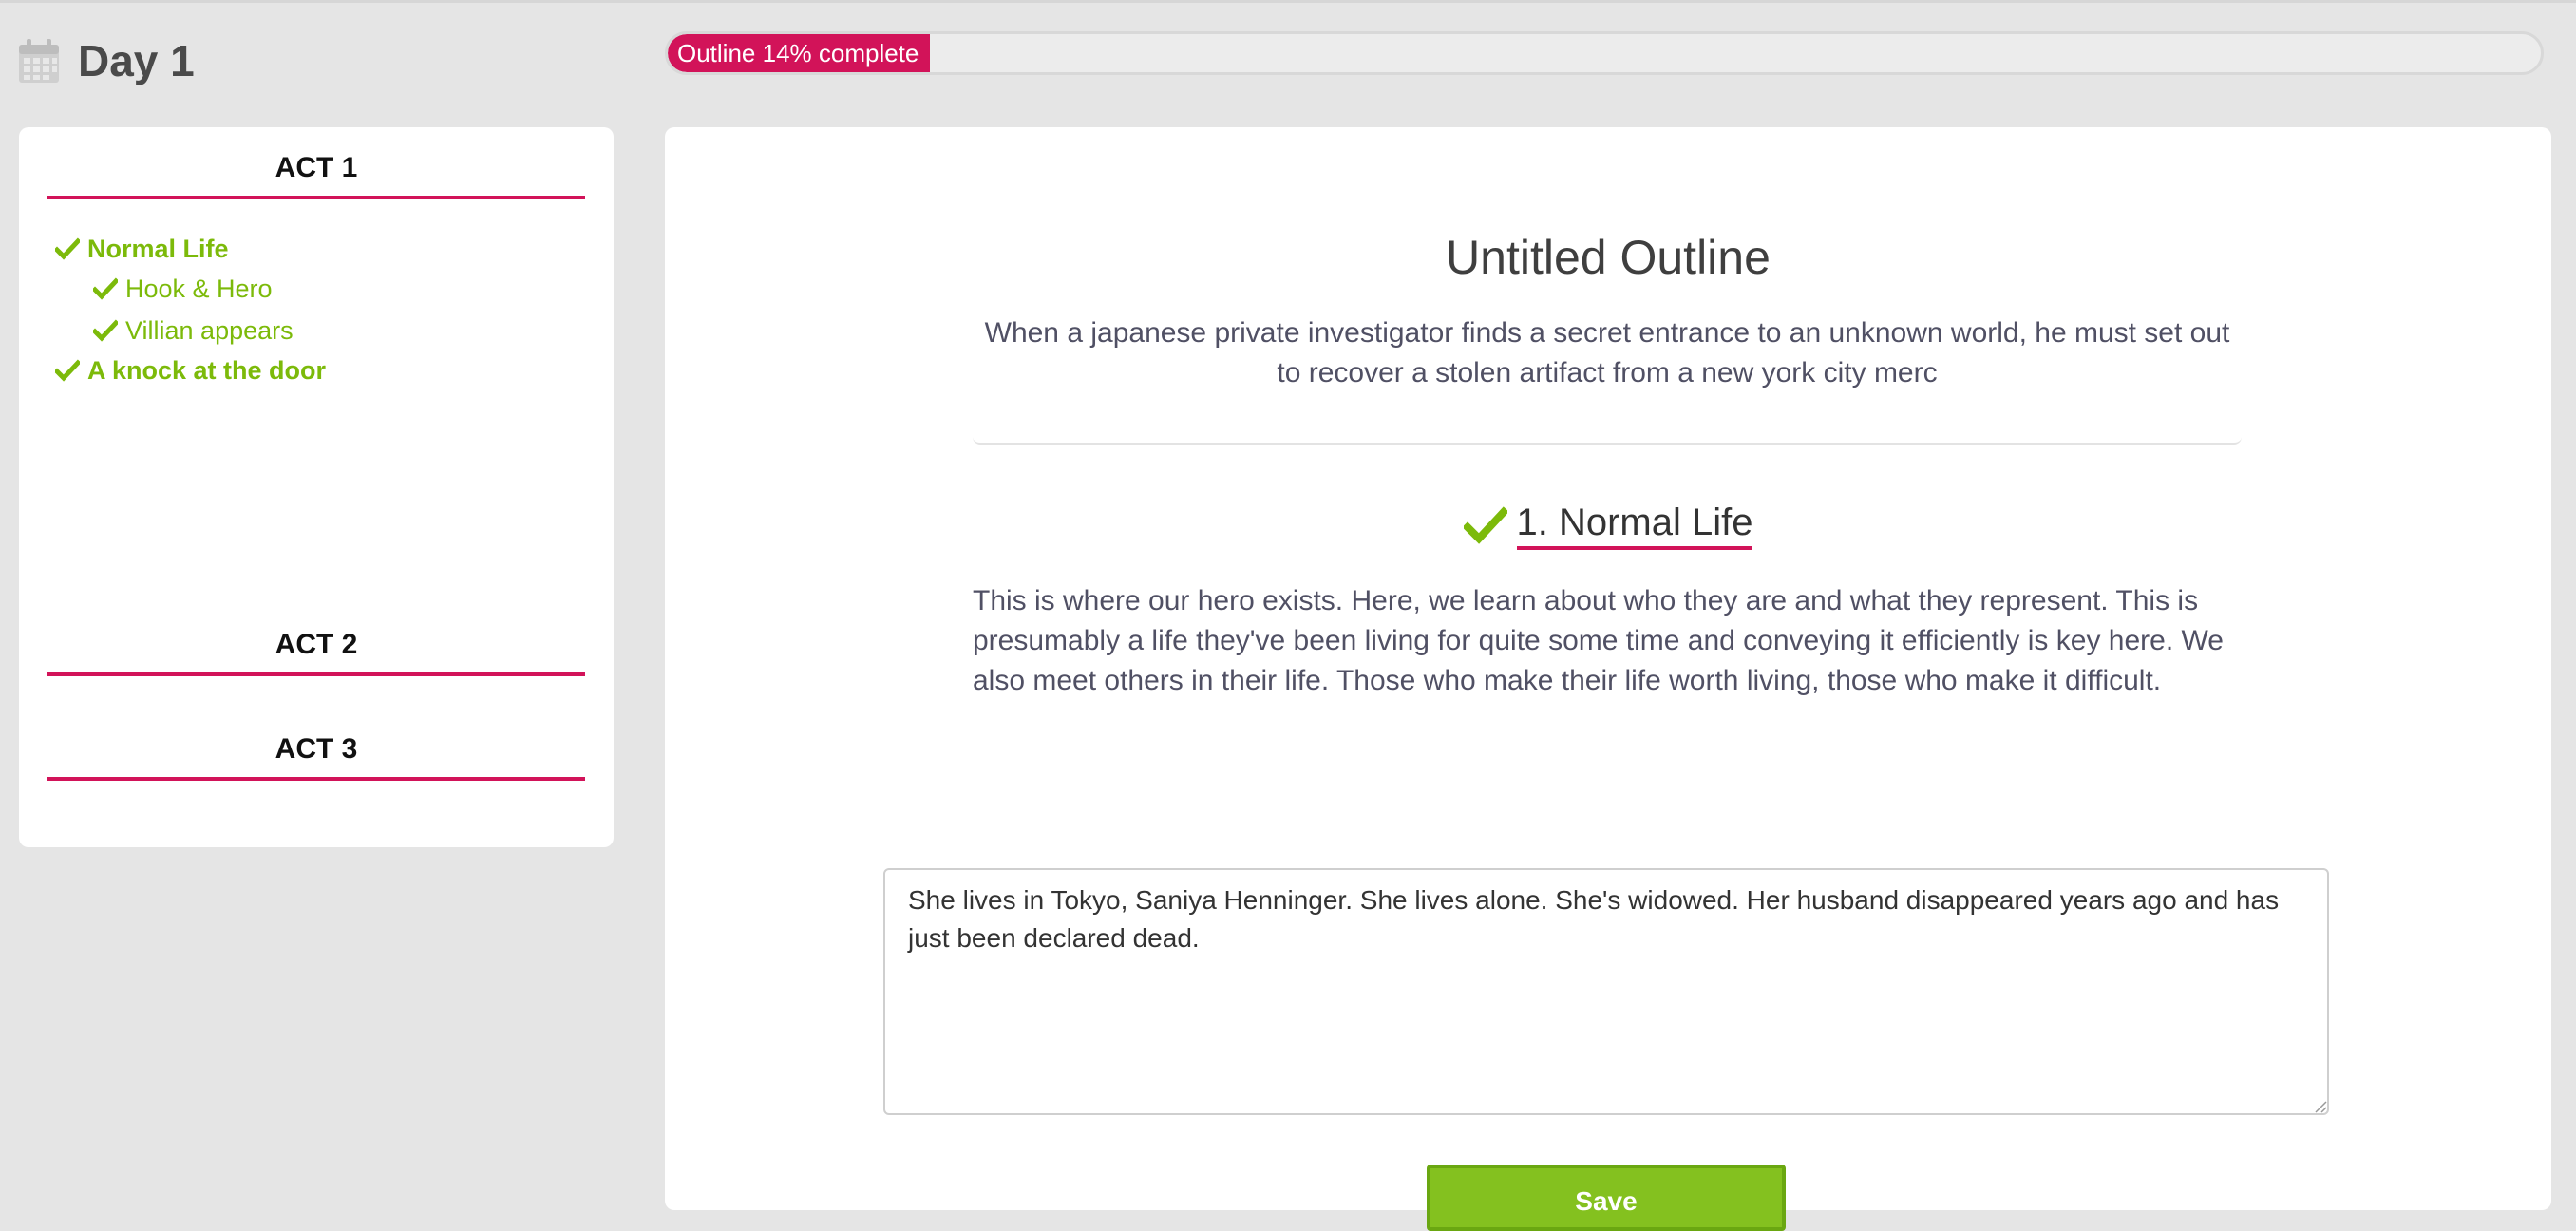 The width and height of the screenshot is (2576, 1231). I want to click on beat-item-villian-appears: Villian appears, so click(190, 330).